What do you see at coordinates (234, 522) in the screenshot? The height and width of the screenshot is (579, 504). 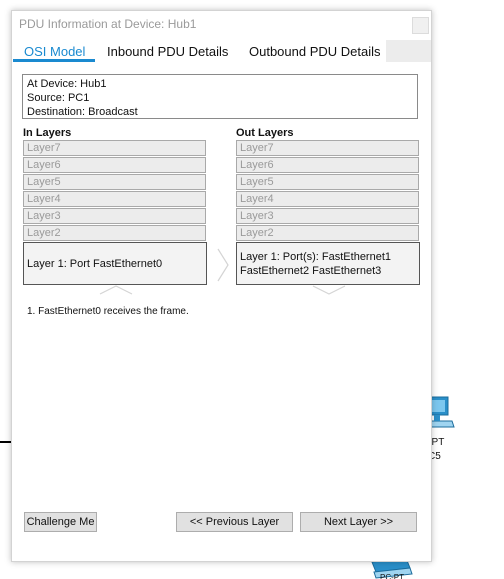 I see `previous-layer-button: << Previous Layer` at bounding box center [234, 522].